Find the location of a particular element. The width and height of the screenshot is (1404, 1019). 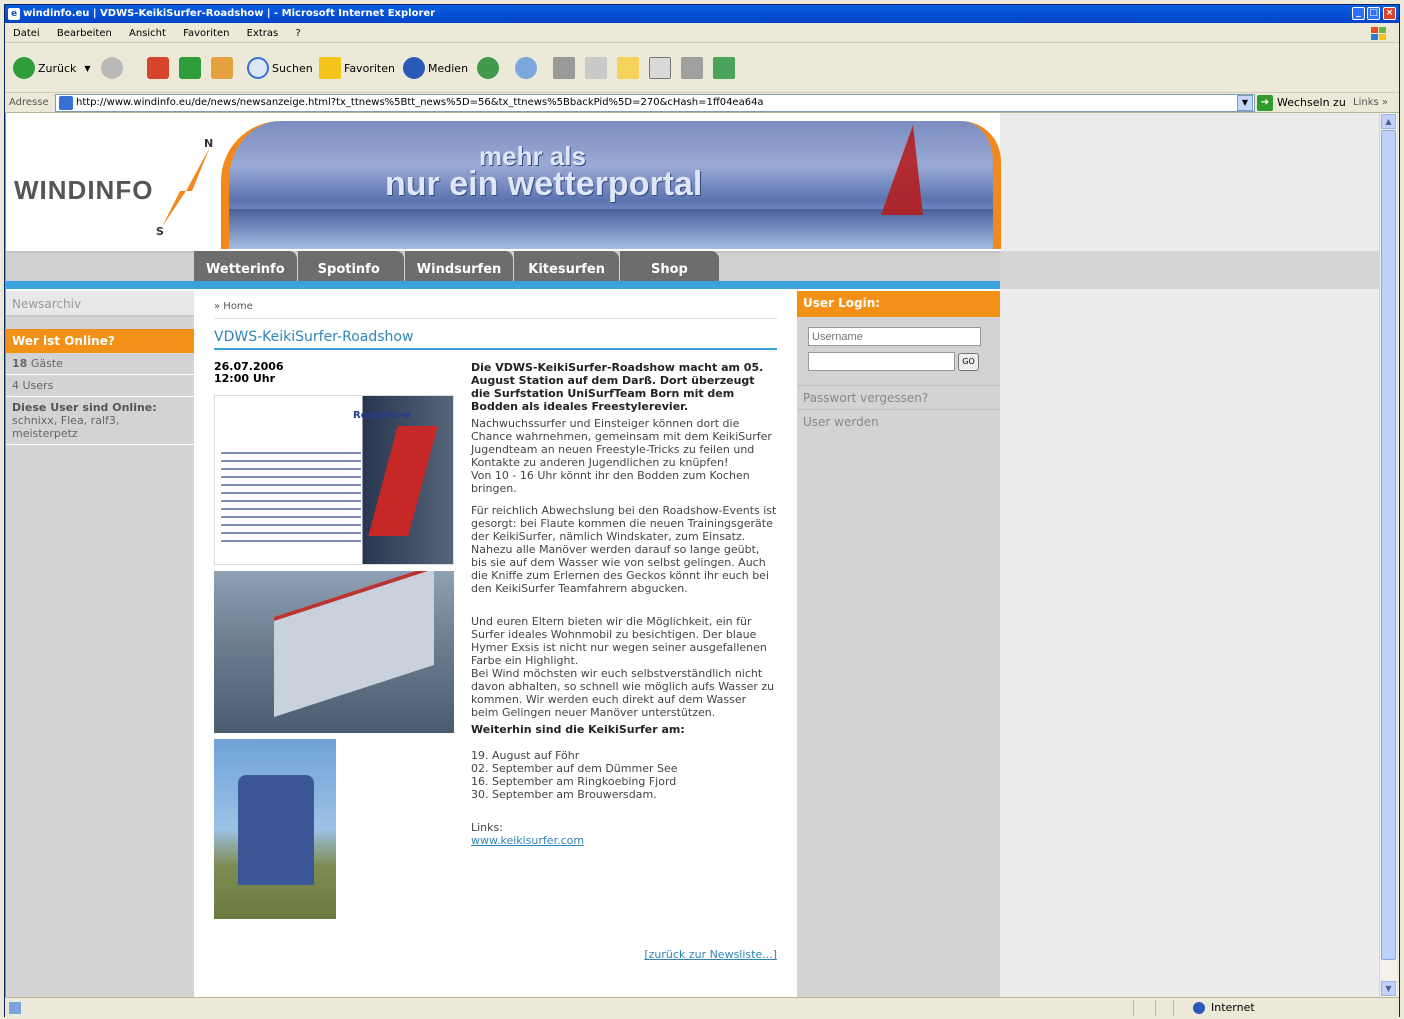

history-button is located at coordinates (489, 68).